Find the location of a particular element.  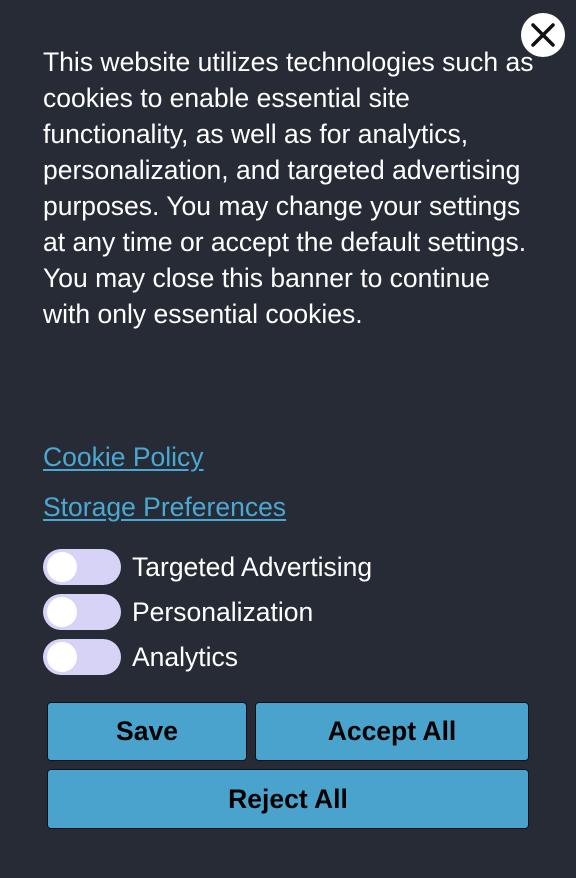

toggle-row-targeted-advertising: Targeted Advertising is located at coordinates (207, 567).